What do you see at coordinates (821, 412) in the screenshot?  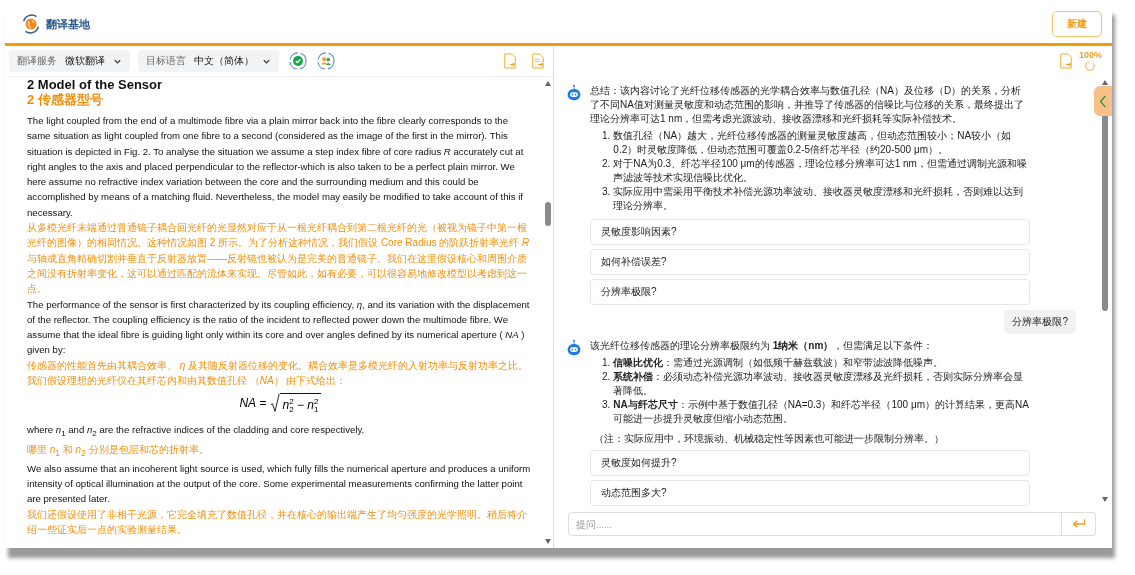 I see `list-item-text: NA与纤芯尺寸：示例中基于数值孔径（NA=0.3）和纤芯半径（100 μm）的计算结果，更高NA可能进一步提升灵敏度但缩小动态范围。` at bounding box center [821, 412].